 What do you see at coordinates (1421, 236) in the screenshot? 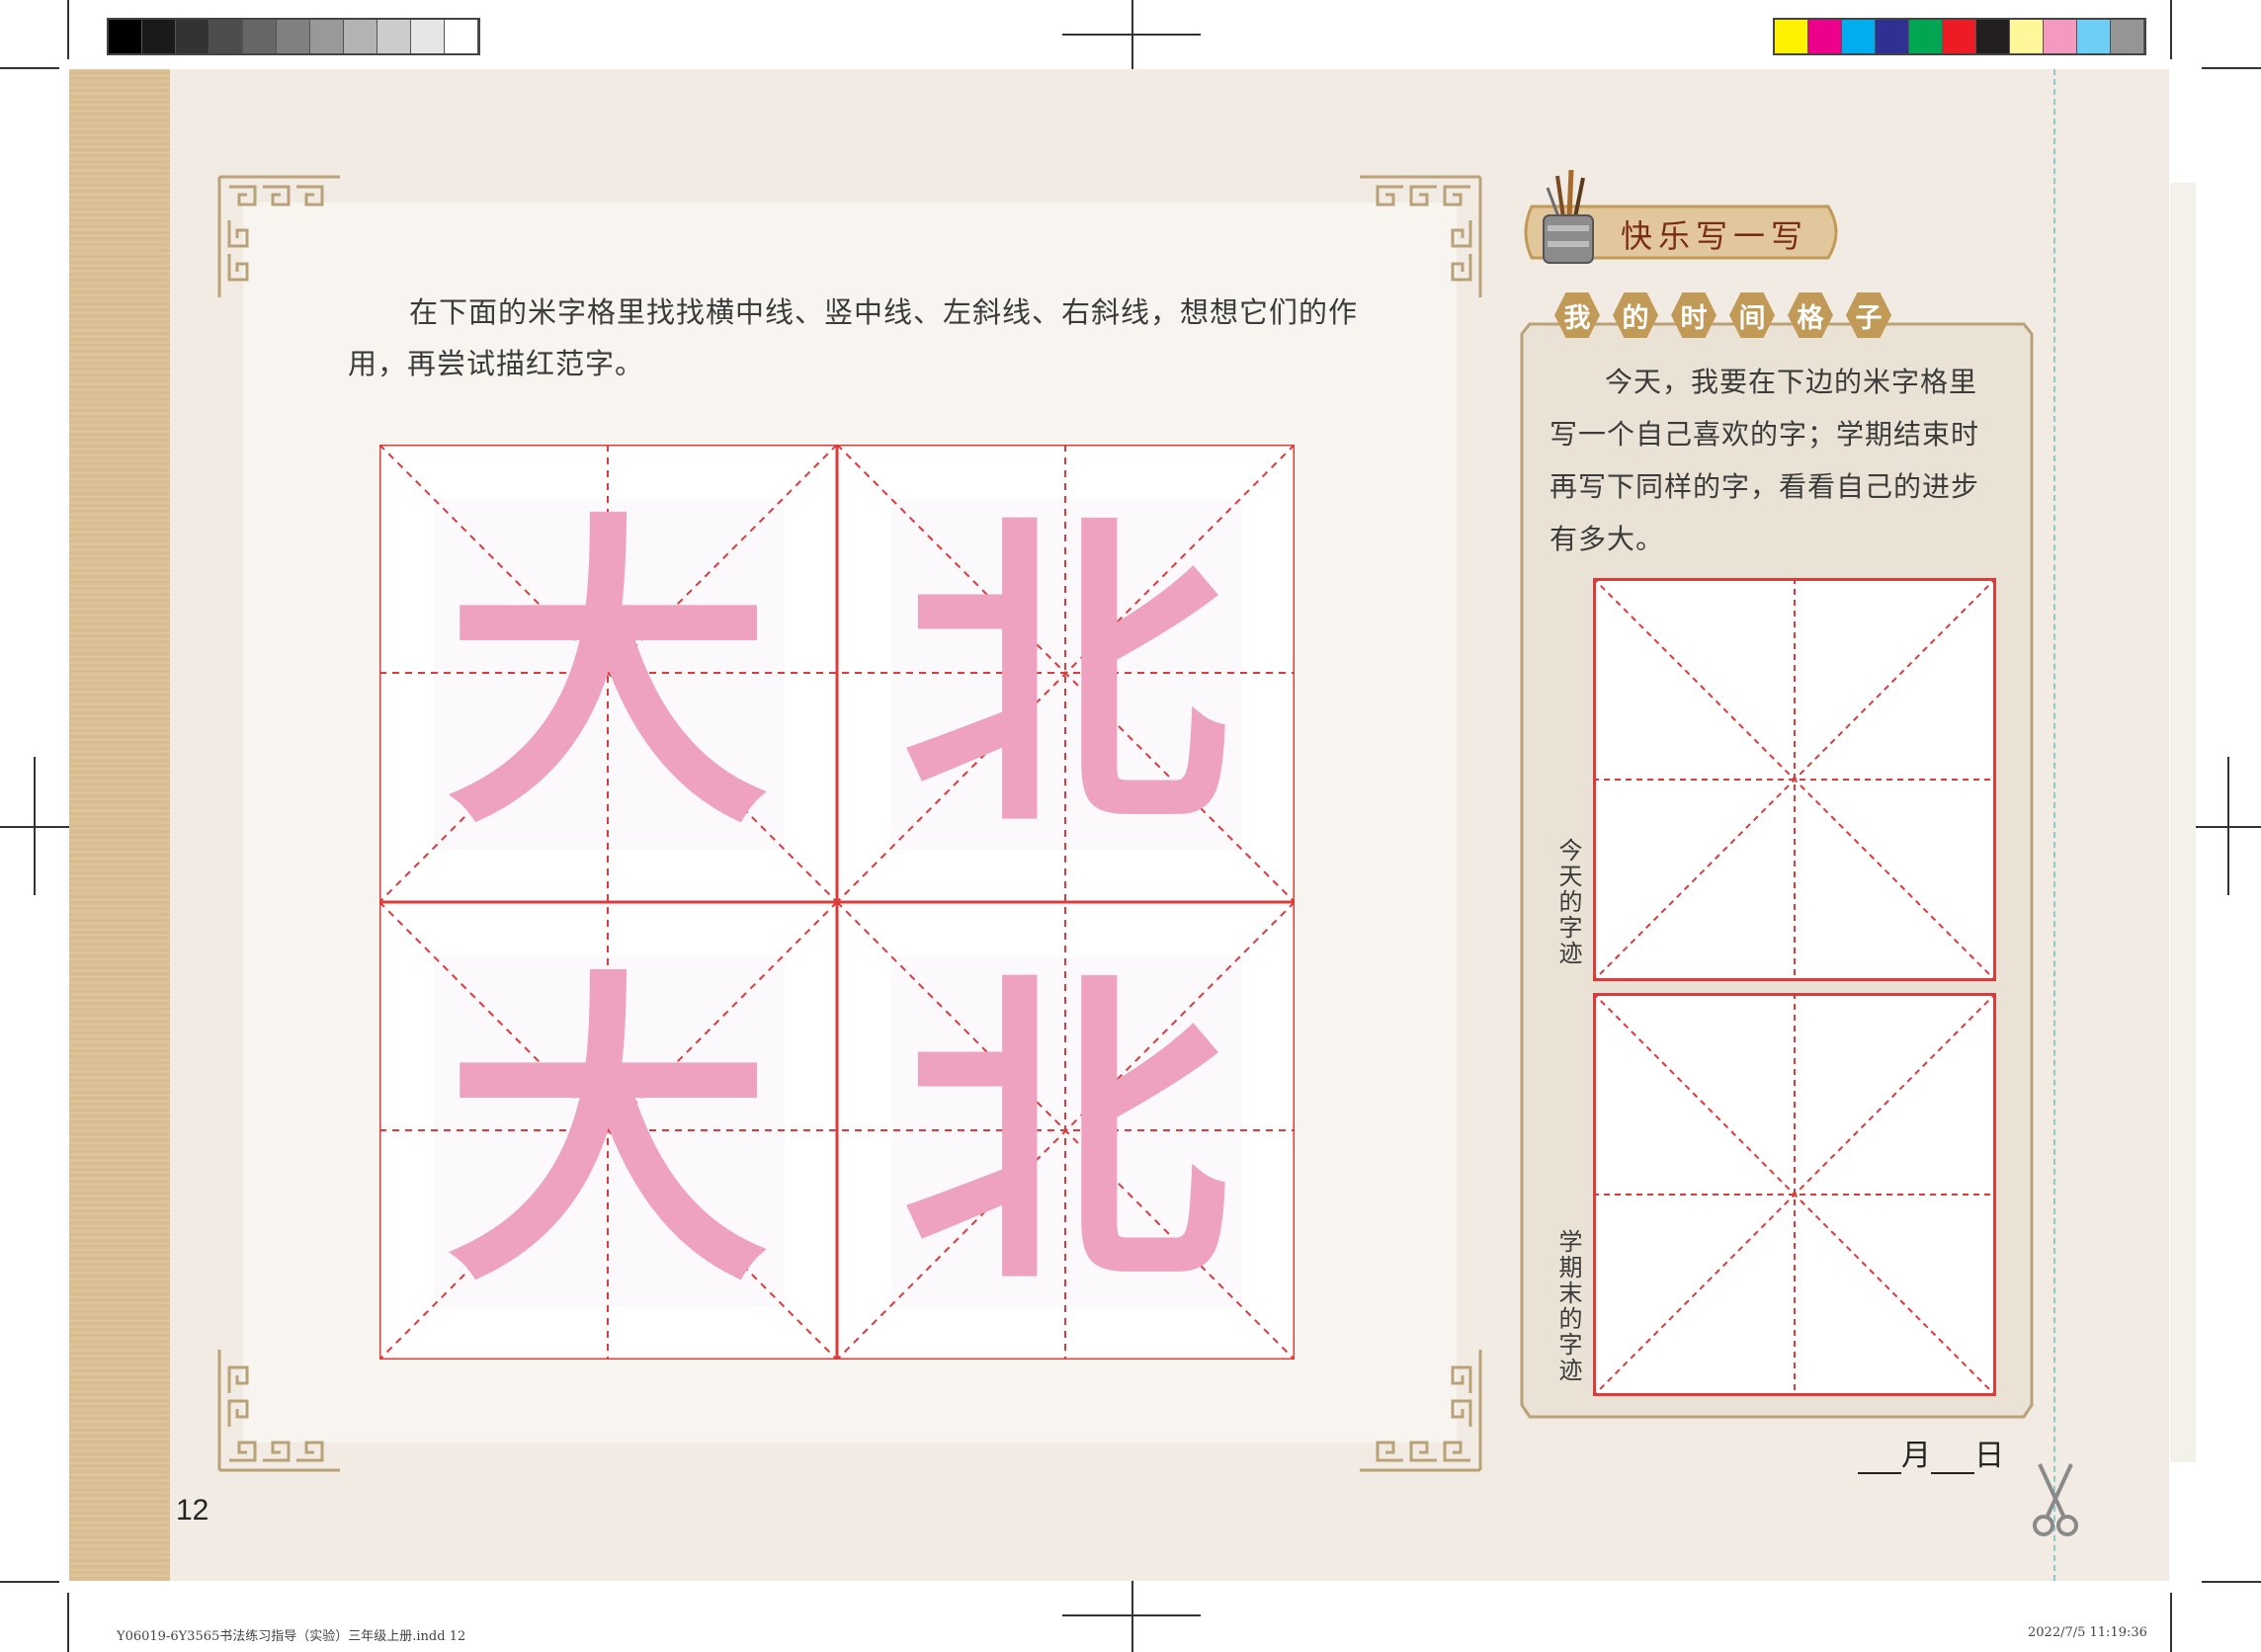
I see `fret-corner-top-right-icon` at bounding box center [1421, 236].